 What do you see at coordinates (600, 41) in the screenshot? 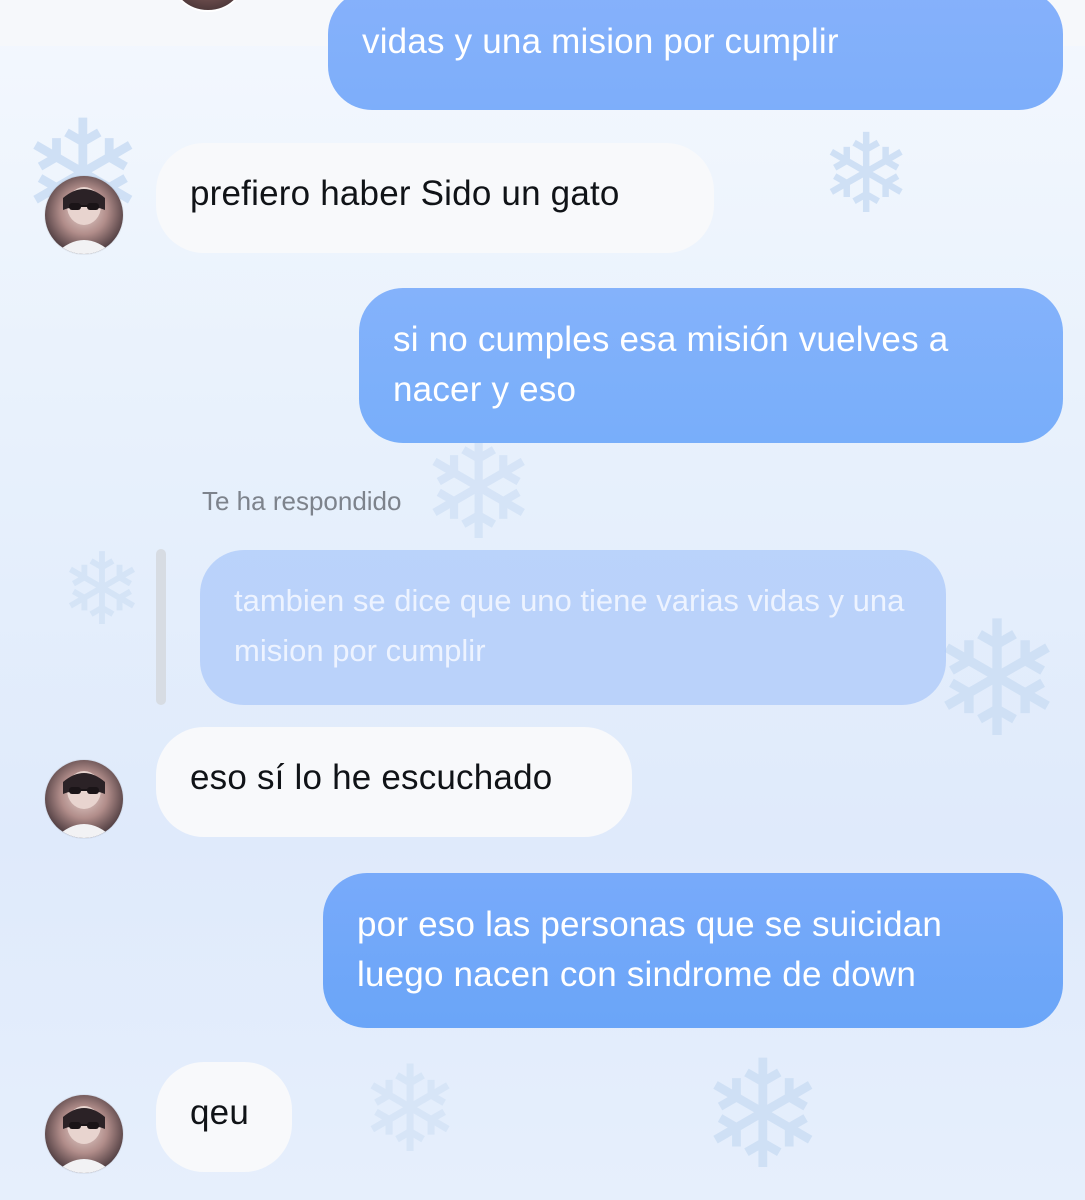
I see `message-text: vidas y una mision por cumplir` at bounding box center [600, 41].